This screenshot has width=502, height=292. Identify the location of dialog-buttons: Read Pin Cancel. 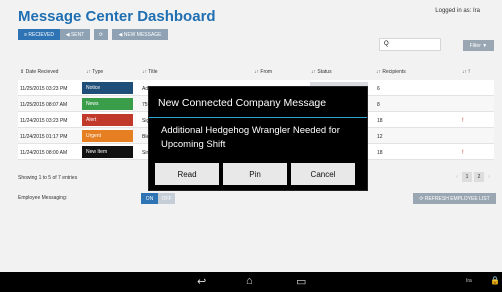
(255, 174).